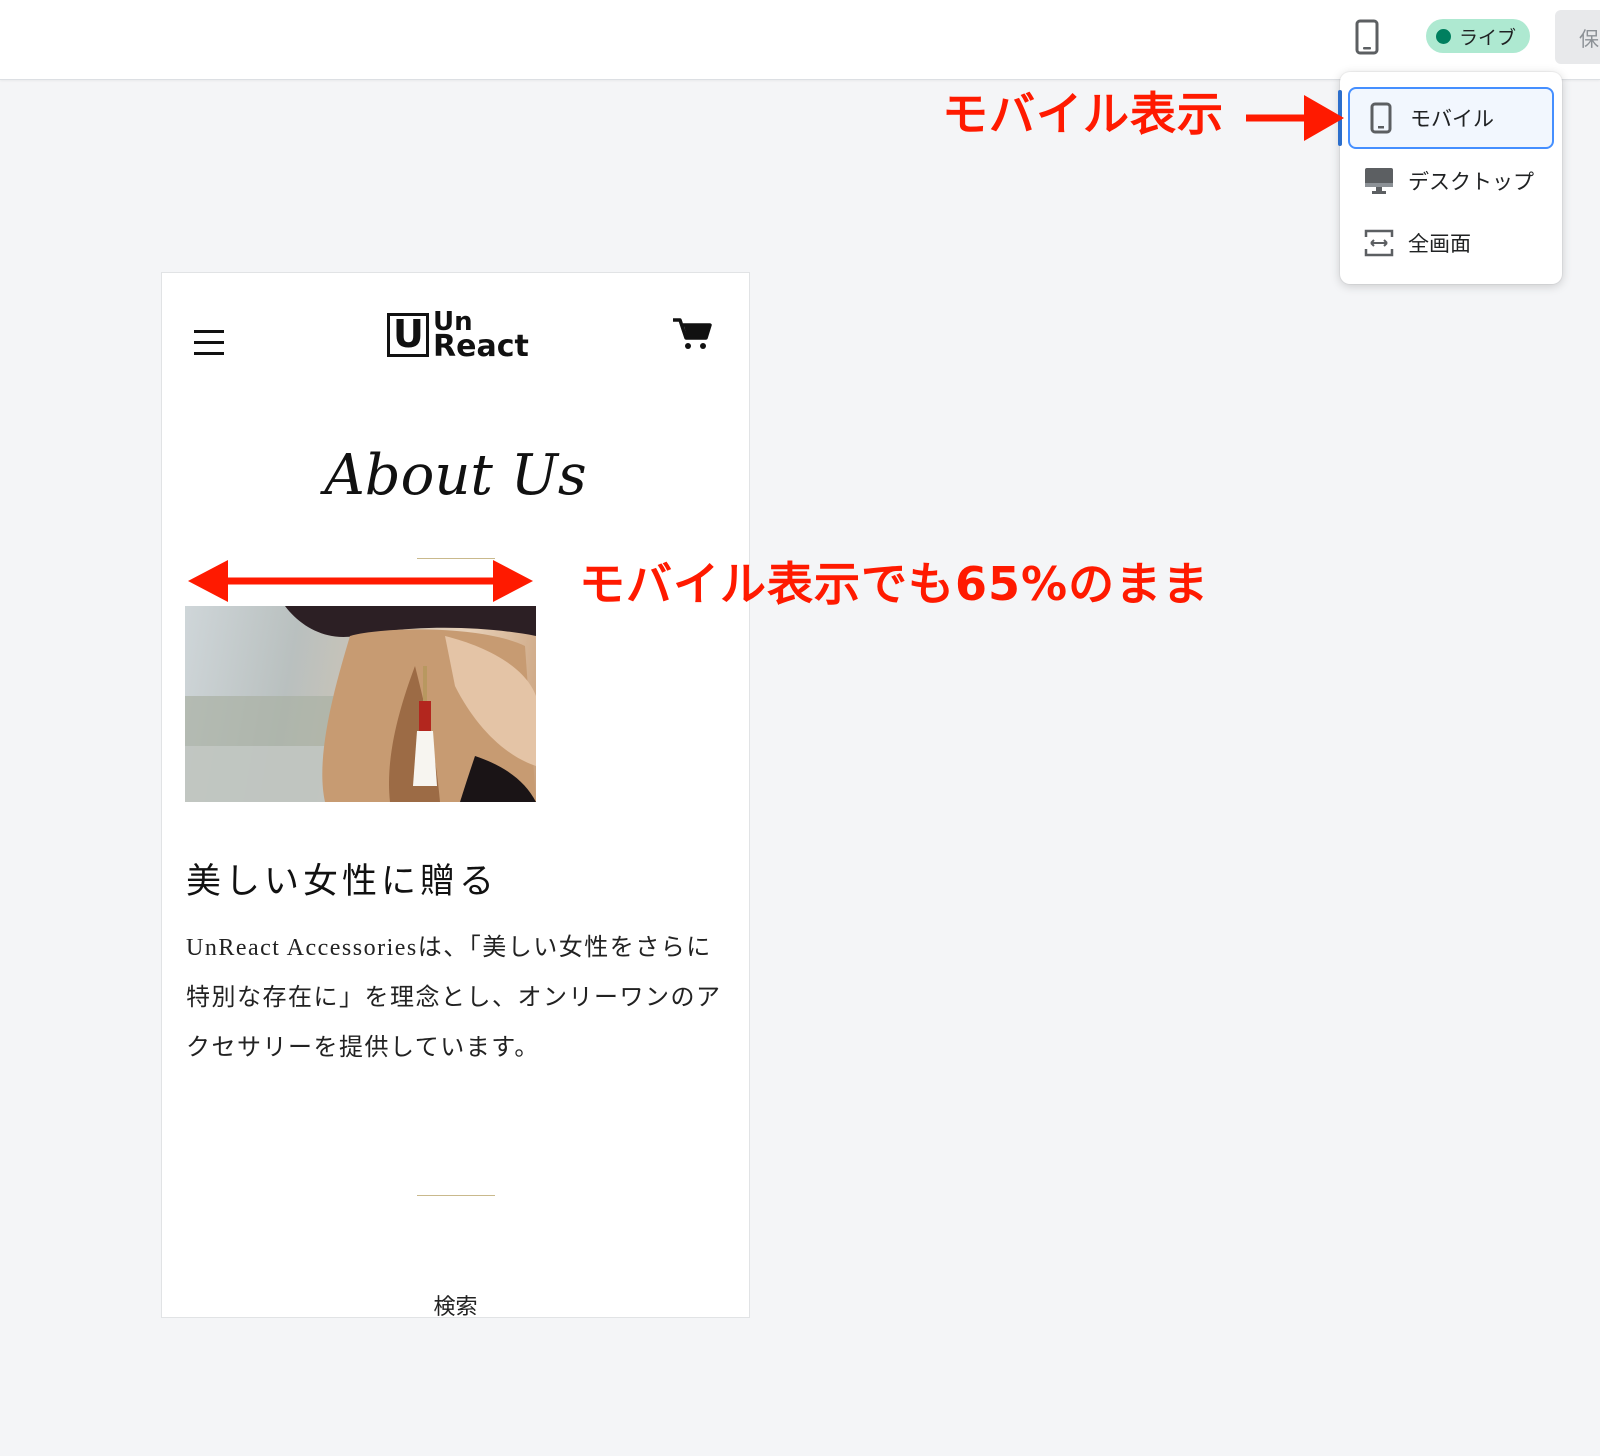  Describe the element at coordinates (1324, 118) in the screenshot. I see `arrow-head-right` at that location.